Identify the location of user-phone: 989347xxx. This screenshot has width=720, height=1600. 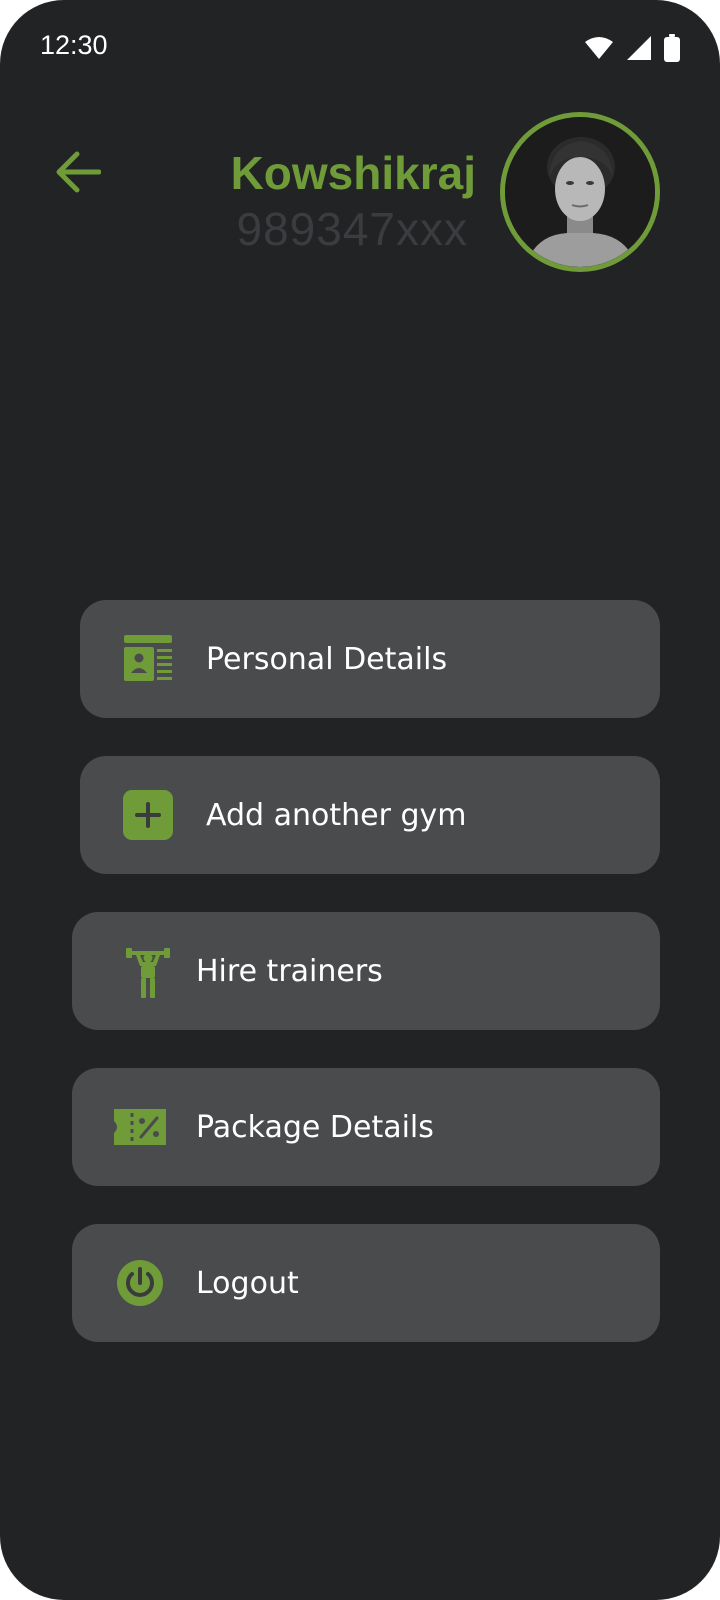
(352, 229).